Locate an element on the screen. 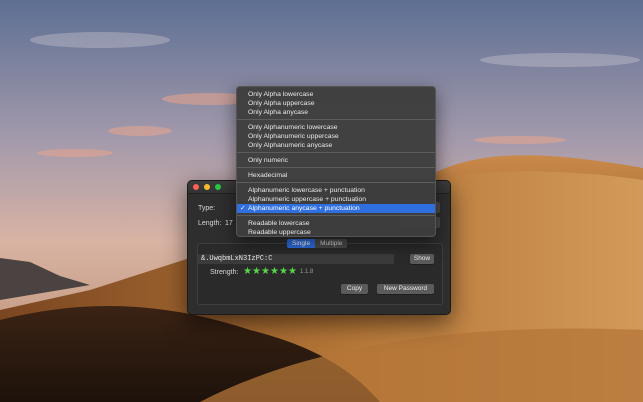 This screenshot has height=402, width=643. new-password-button: New Password is located at coordinates (405, 289).